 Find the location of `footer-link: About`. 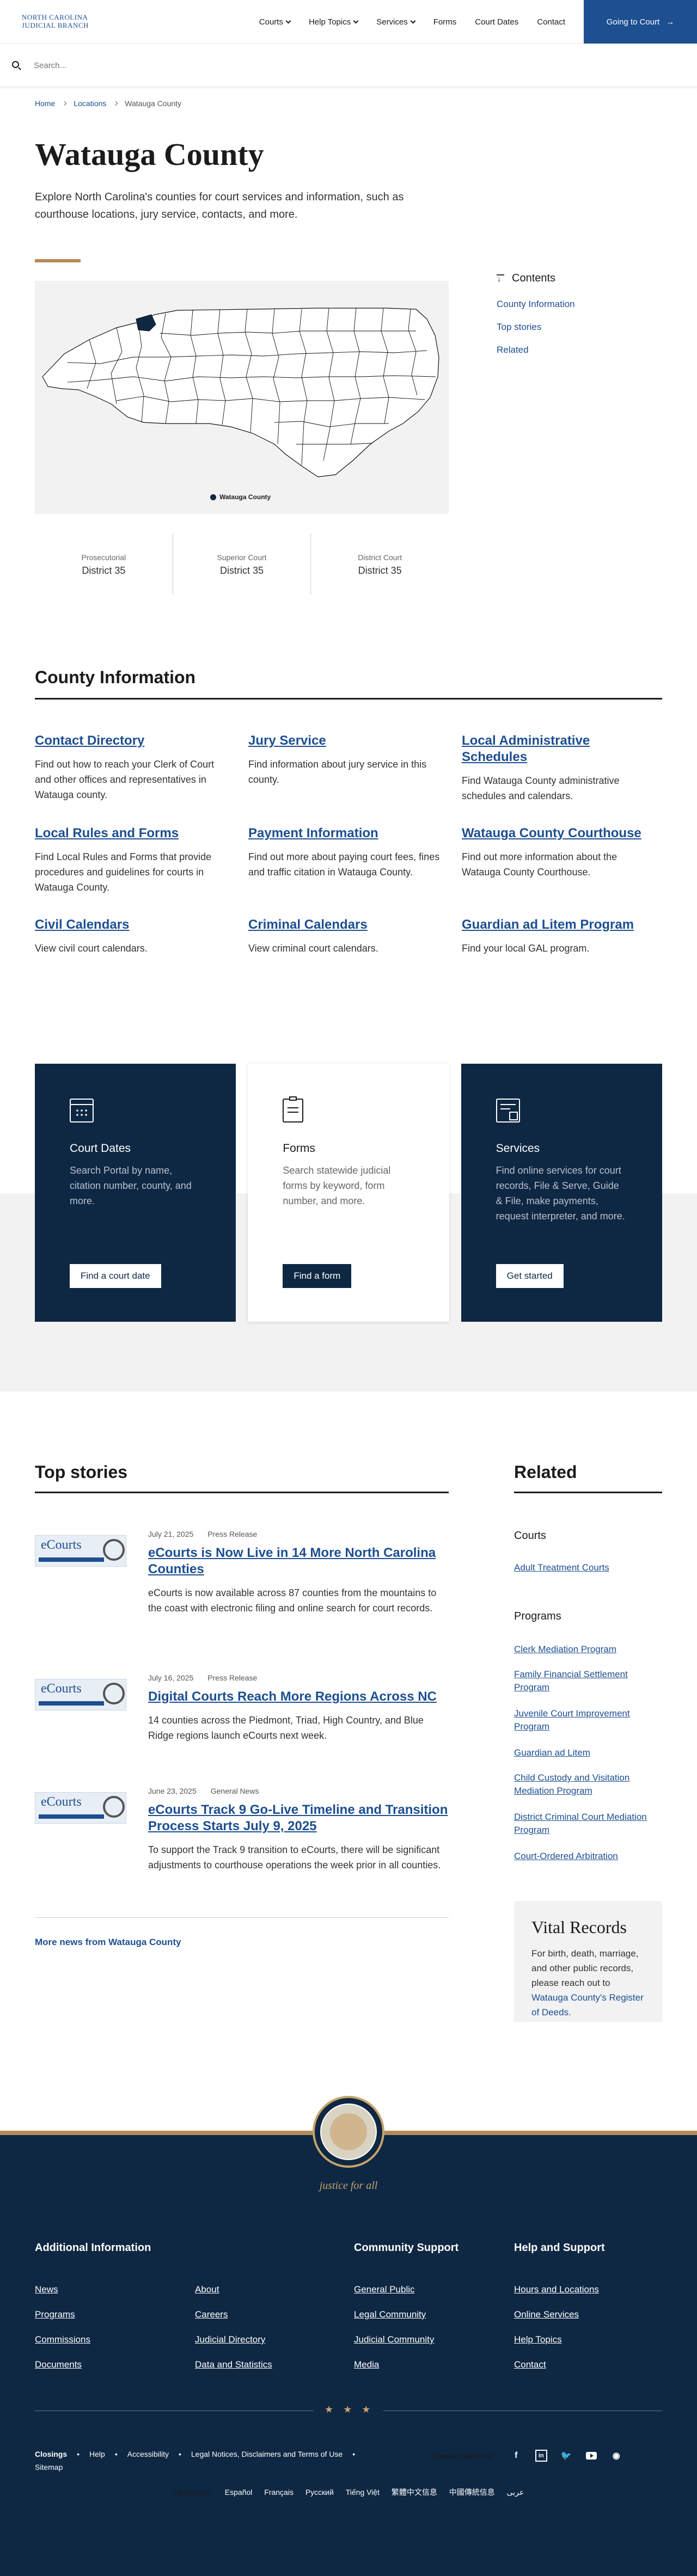

footer-link: About is located at coordinates (207, 2289).